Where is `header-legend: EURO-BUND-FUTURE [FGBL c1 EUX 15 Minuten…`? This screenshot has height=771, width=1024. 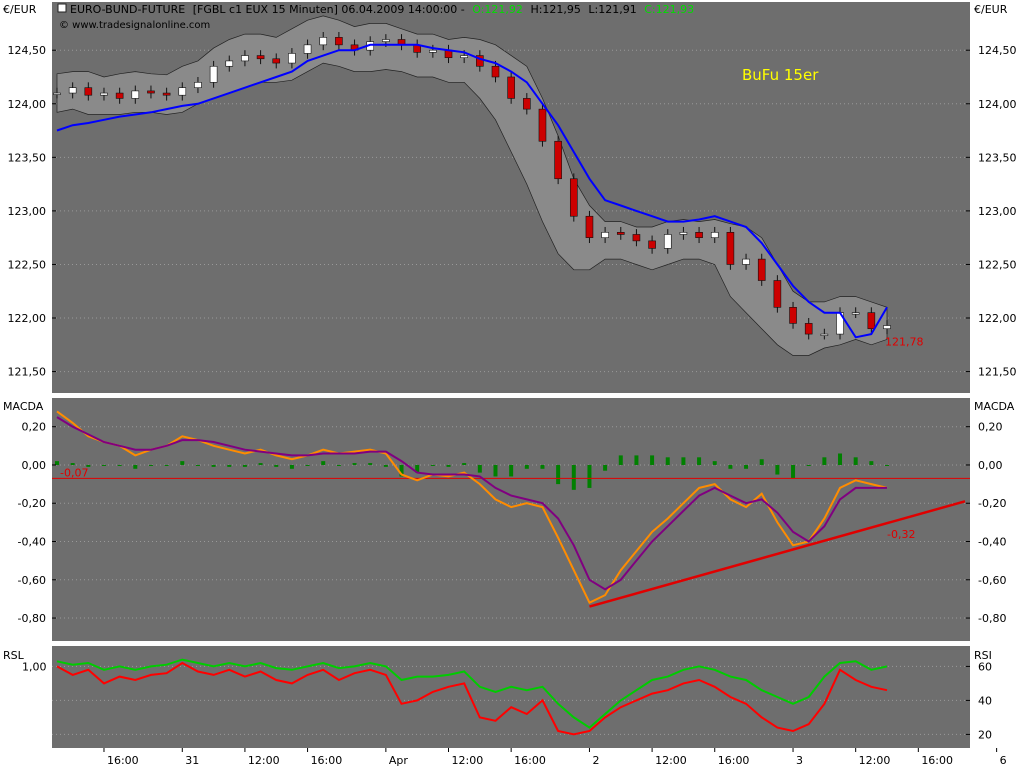
header-legend: EURO-BUND-FUTURE [FGBL c1 EUX 15 Minuten… is located at coordinates (382, 9).